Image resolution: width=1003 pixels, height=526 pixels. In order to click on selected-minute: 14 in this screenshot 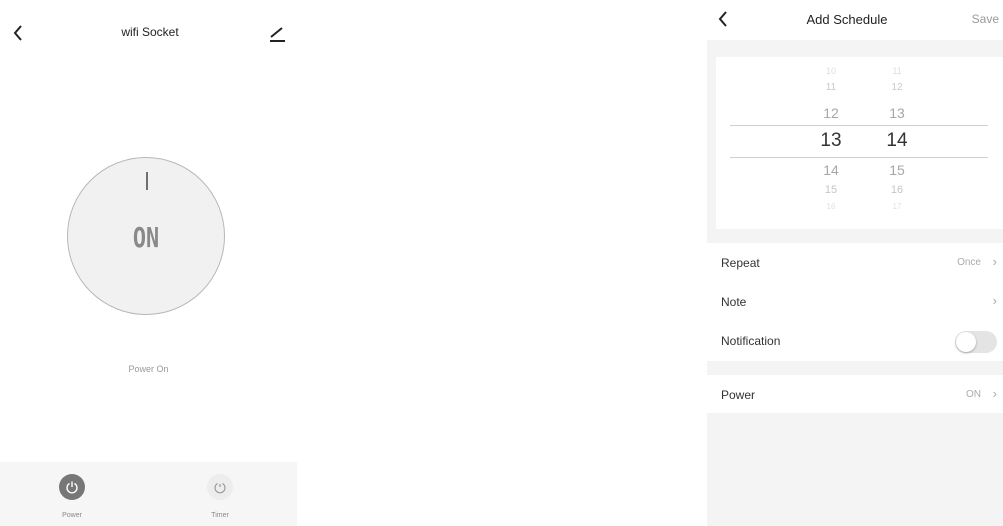, I will do `click(897, 140)`.